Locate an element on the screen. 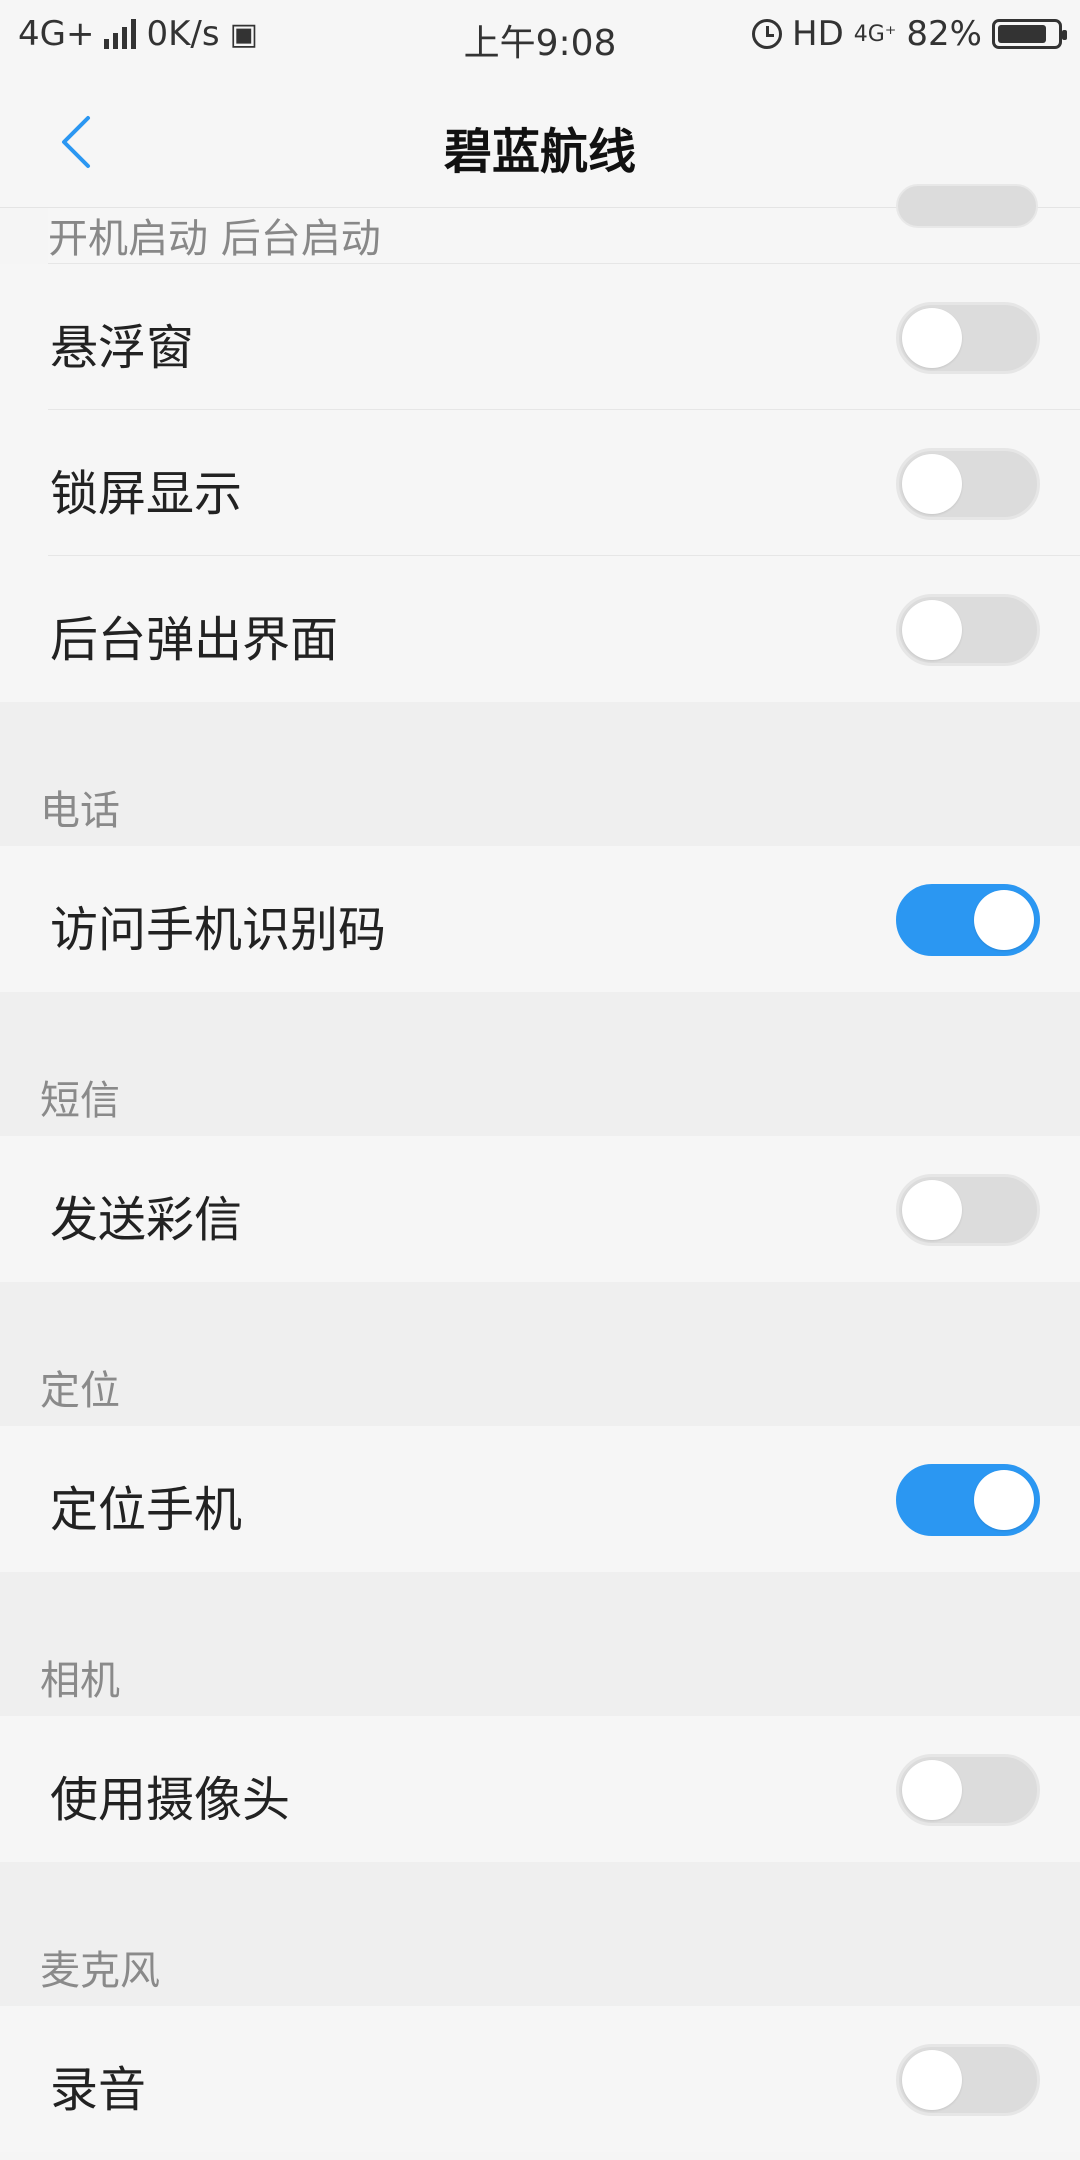  battery-percent: 82% is located at coordinates (944, 34).